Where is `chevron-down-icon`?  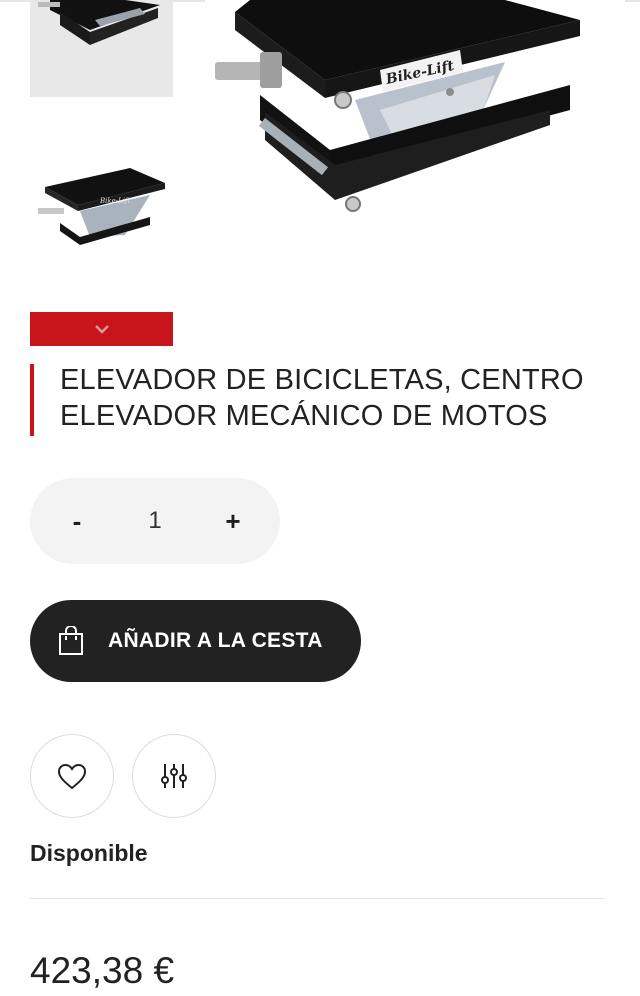
chevron-down-icon is located at coordinates (101, 329).